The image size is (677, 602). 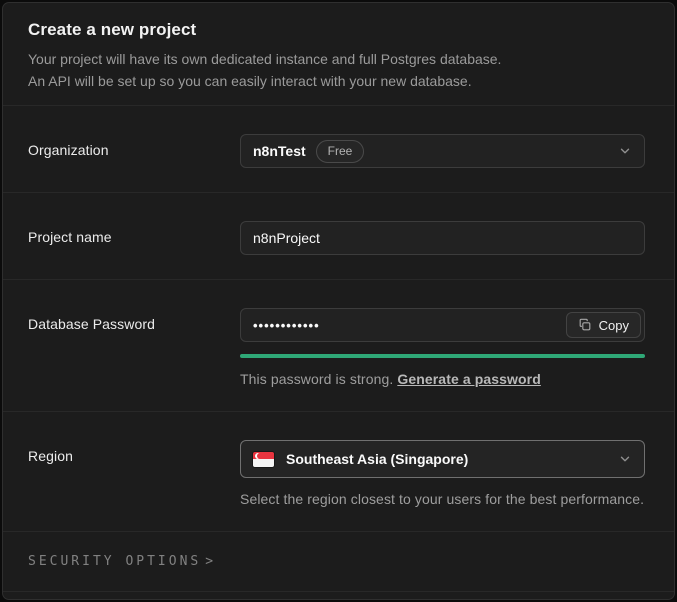 I want to click on singapore-flag-icon, so click(x=263, y=459).